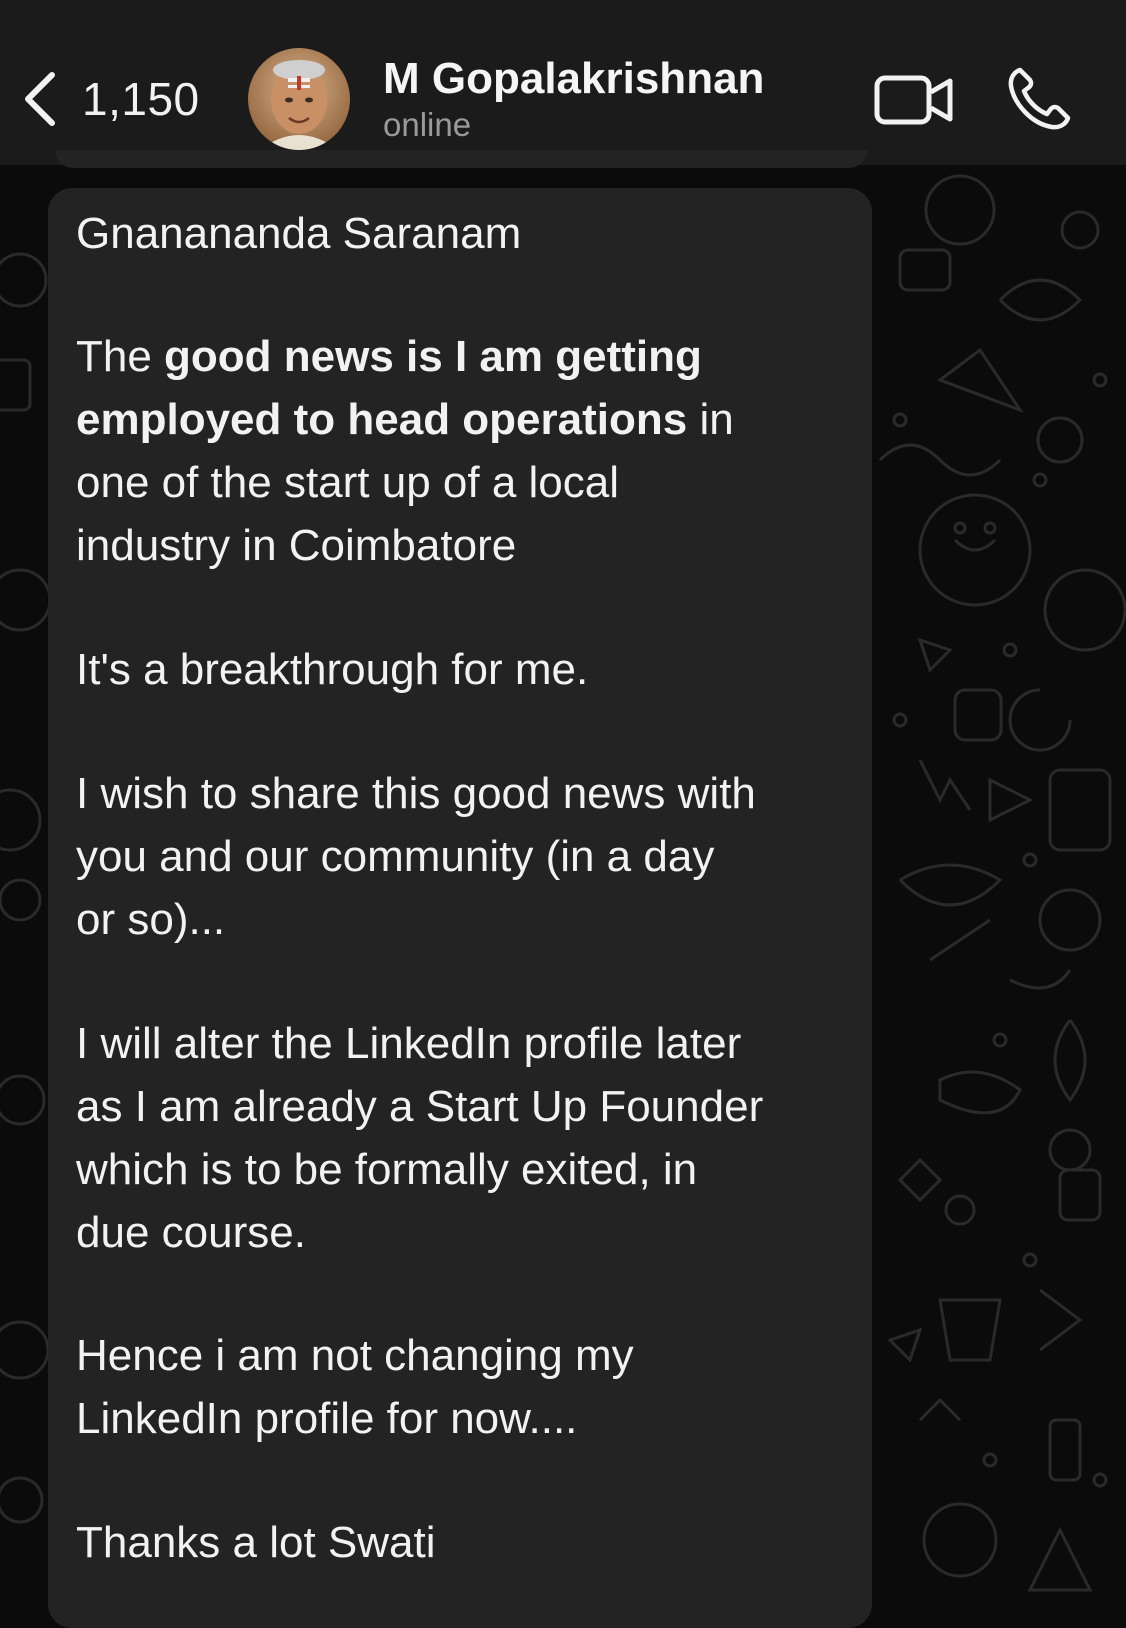  What do you see at coordinates (420, 1106) in the screenshot?
I see `message-line: as I am already a Start Up Founder` at bounding box center [420, 1106].